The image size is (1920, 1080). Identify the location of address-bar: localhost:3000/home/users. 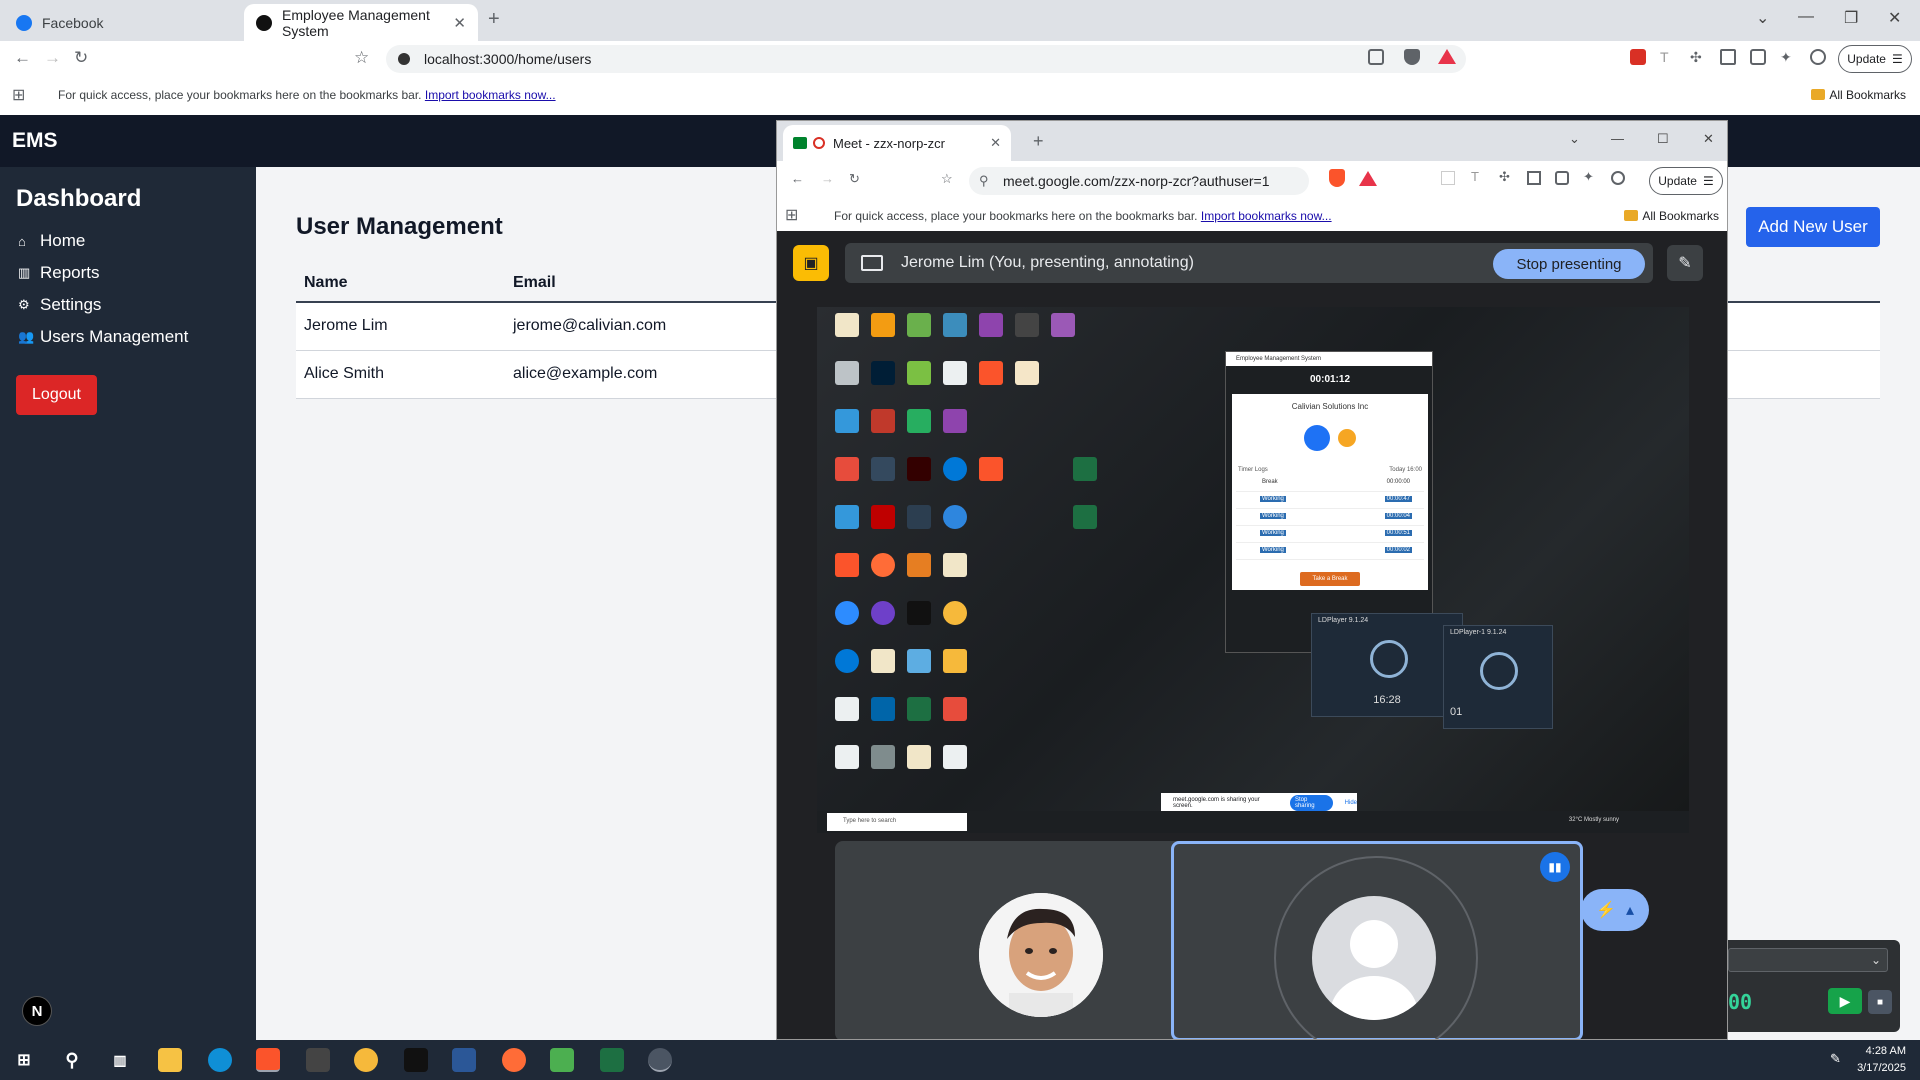
(926, 59).